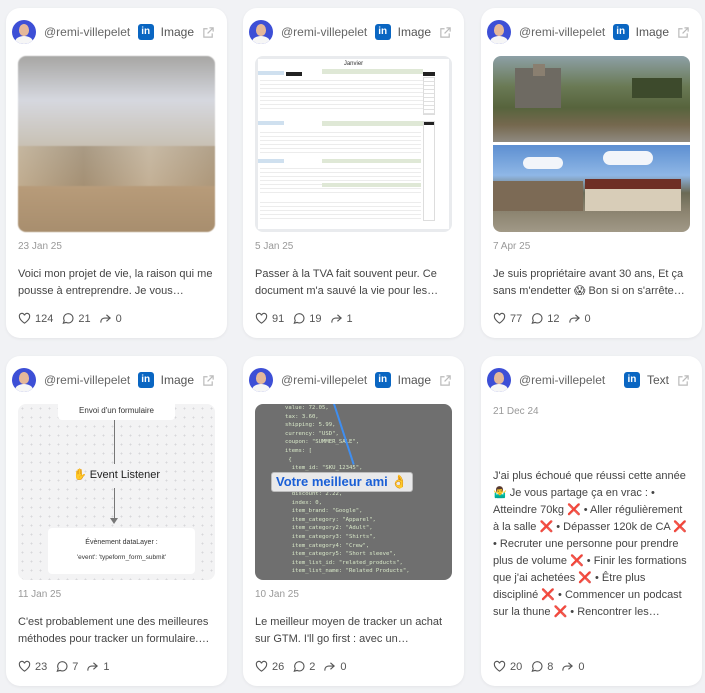  What do you see at coordinates (307, 318) in the screenshot?
I see `comments-stat: 19` at bounding box center [307, 318].